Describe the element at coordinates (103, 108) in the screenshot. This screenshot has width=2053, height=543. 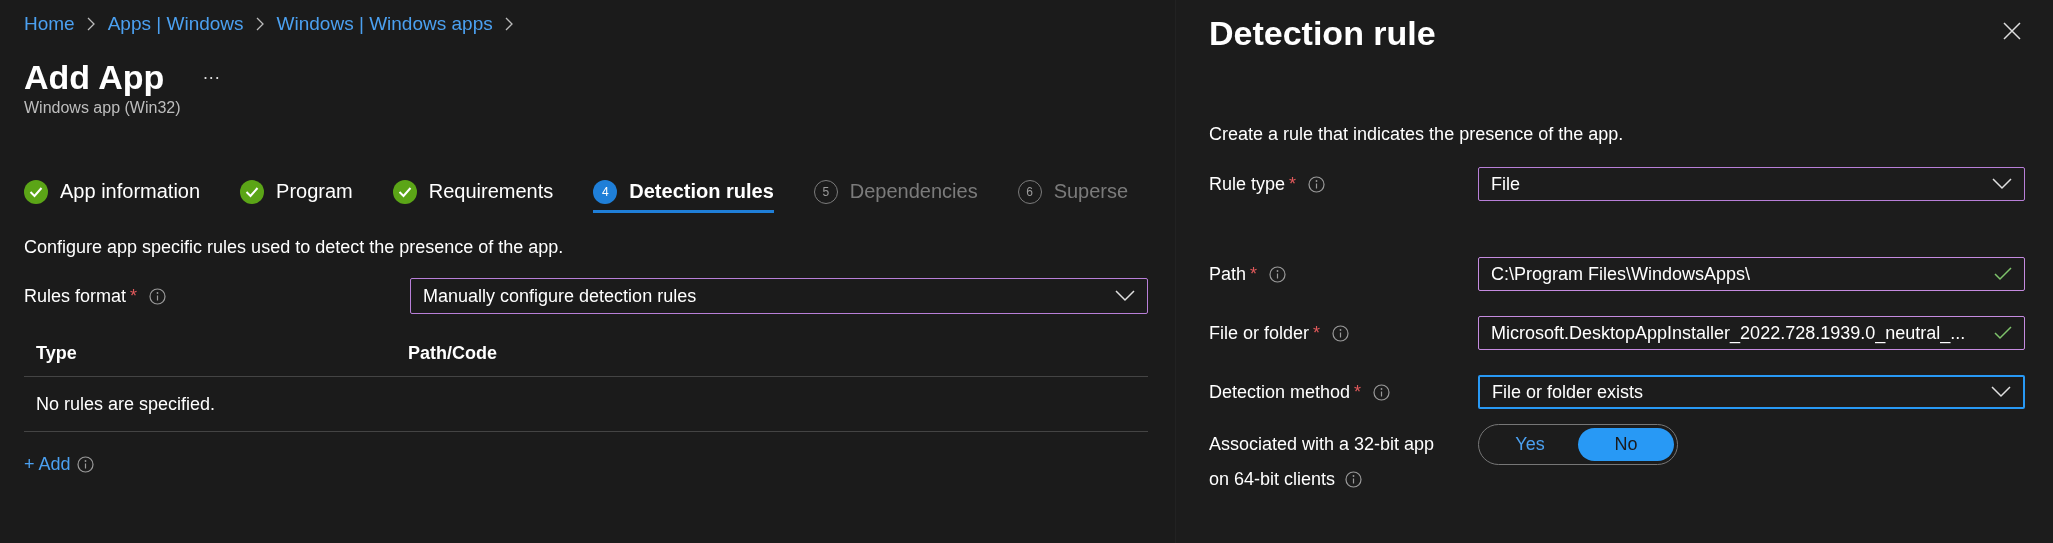
I see `page-subtitle: Windows app (Win32)` at that location.